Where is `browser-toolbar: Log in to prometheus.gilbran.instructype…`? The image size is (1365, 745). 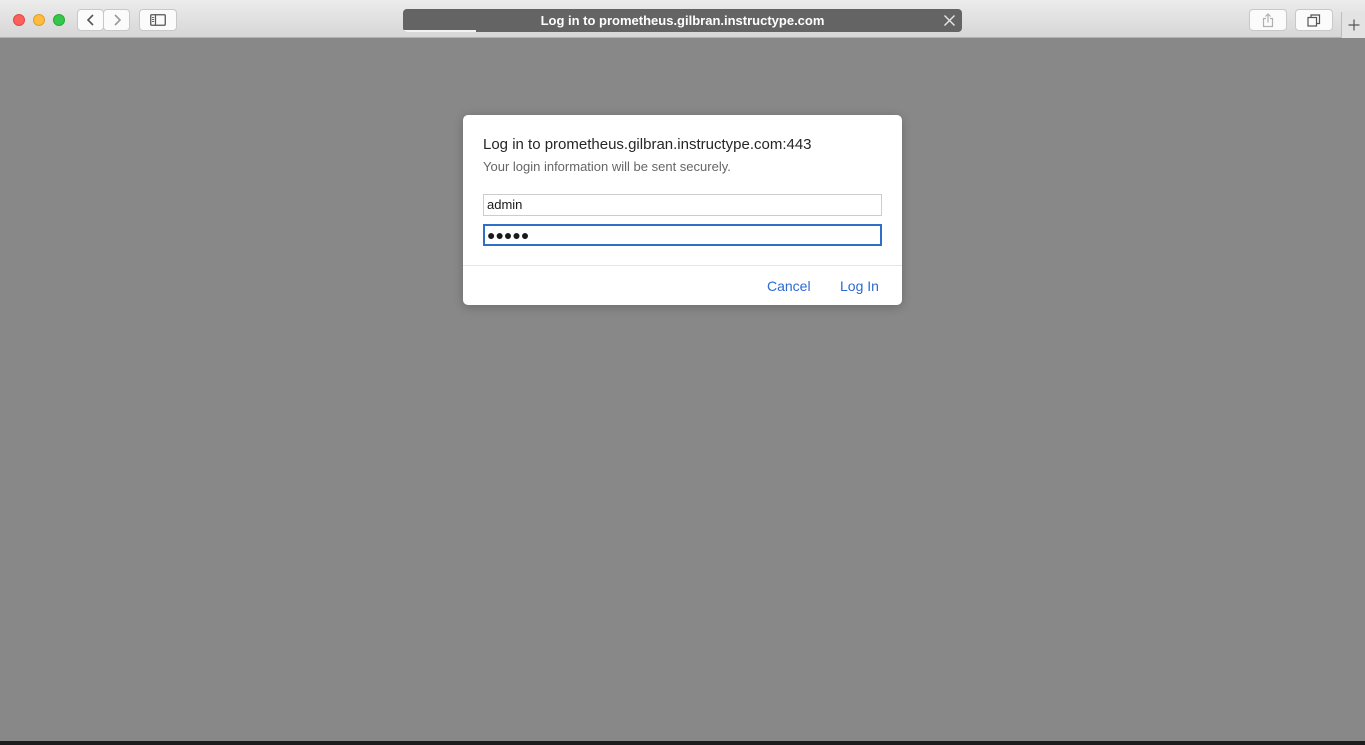
browser-toolbar: Log in to prometheus.gilbran.instructype… is located at coordinates (682, 19).